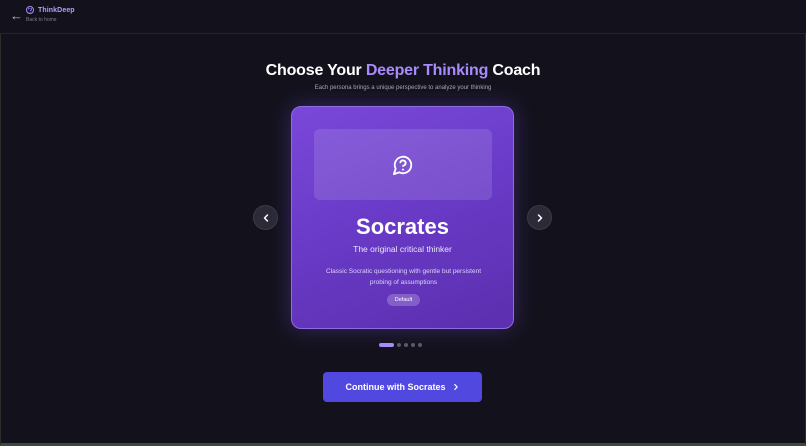 The image size is (806, 446). I want to click on continue-button-label: Continue with Socrates, so click(395, 387).